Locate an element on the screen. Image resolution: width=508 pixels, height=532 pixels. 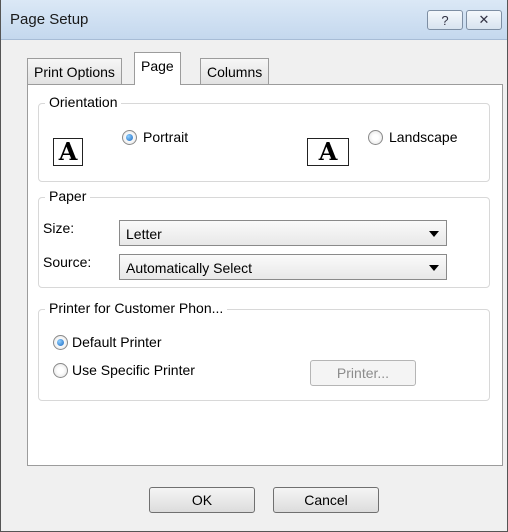
portrait-icon: A is located at coordinates (68, 152).